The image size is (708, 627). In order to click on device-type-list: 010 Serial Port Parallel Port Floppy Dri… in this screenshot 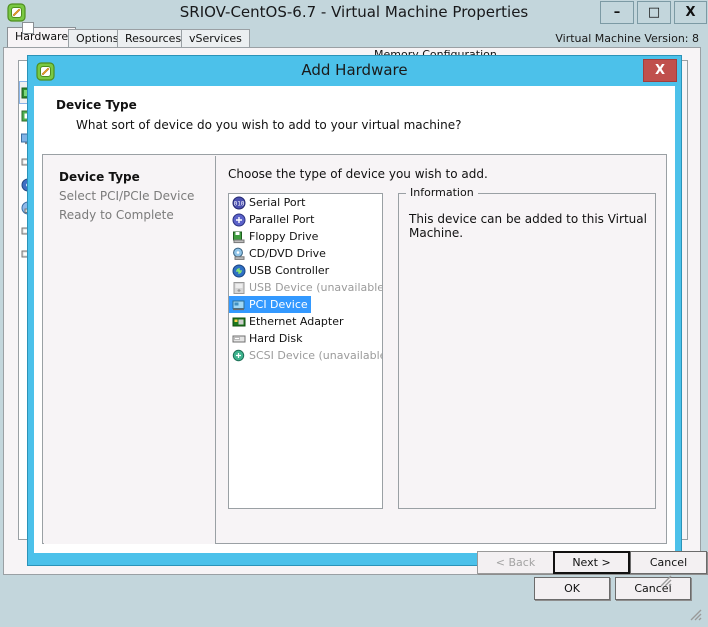, I will do `click(305, 351)`.